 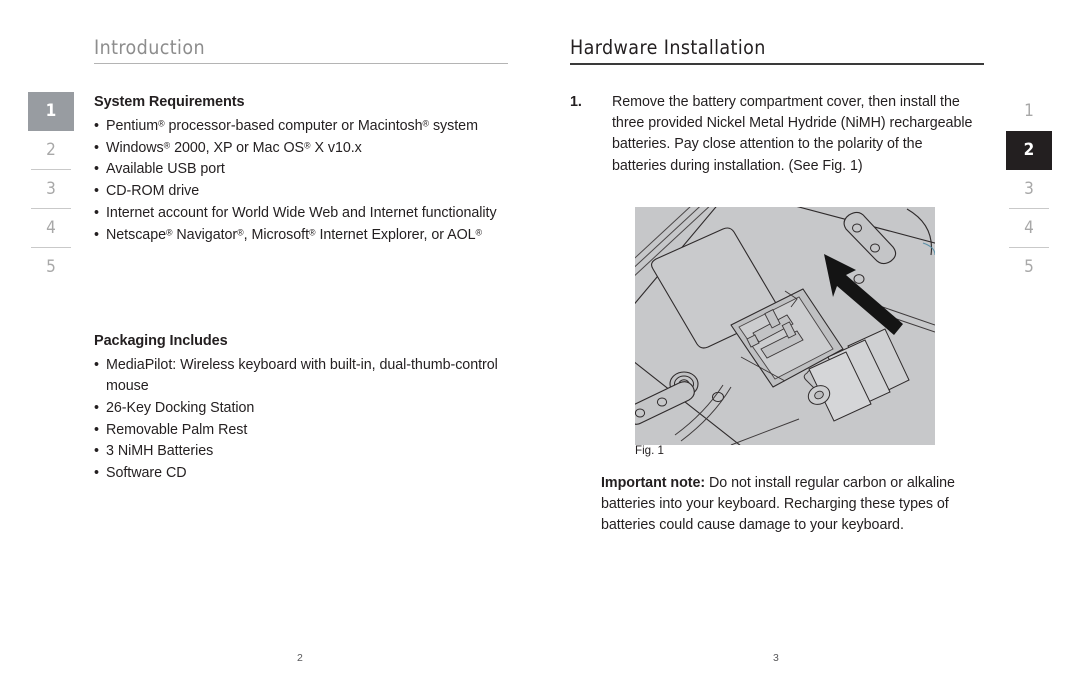 I want to click on figure-hardware-illustration, so click(x=785, y=328).